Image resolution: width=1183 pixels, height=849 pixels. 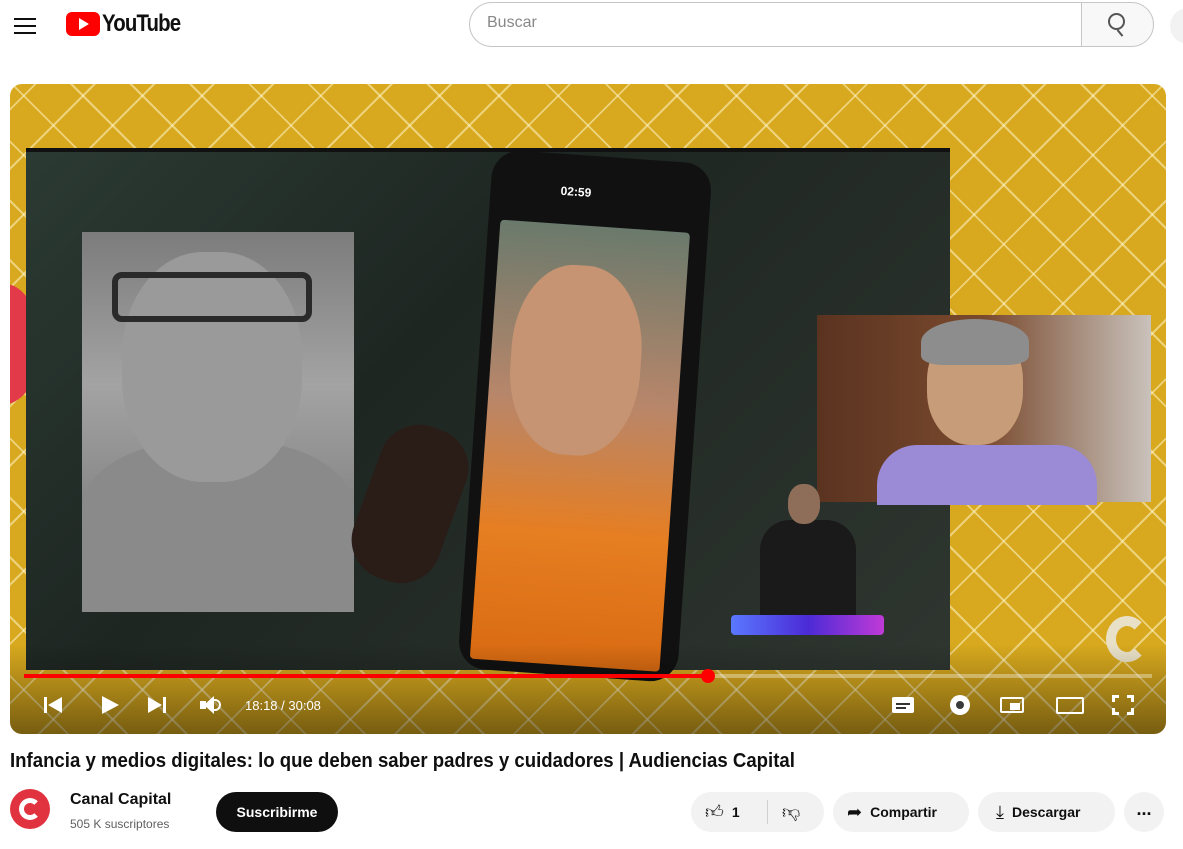 I want to click on dislike-icon: 👎︎, so click(x=791, y=812).